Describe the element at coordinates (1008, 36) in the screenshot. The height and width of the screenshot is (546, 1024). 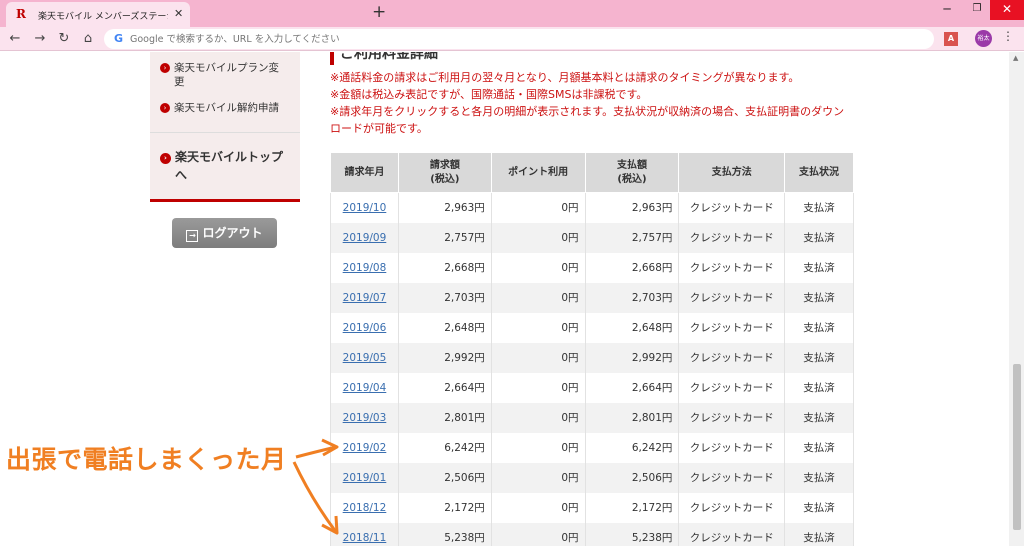
I see `menu-dots-icon: ⋮` at that location.